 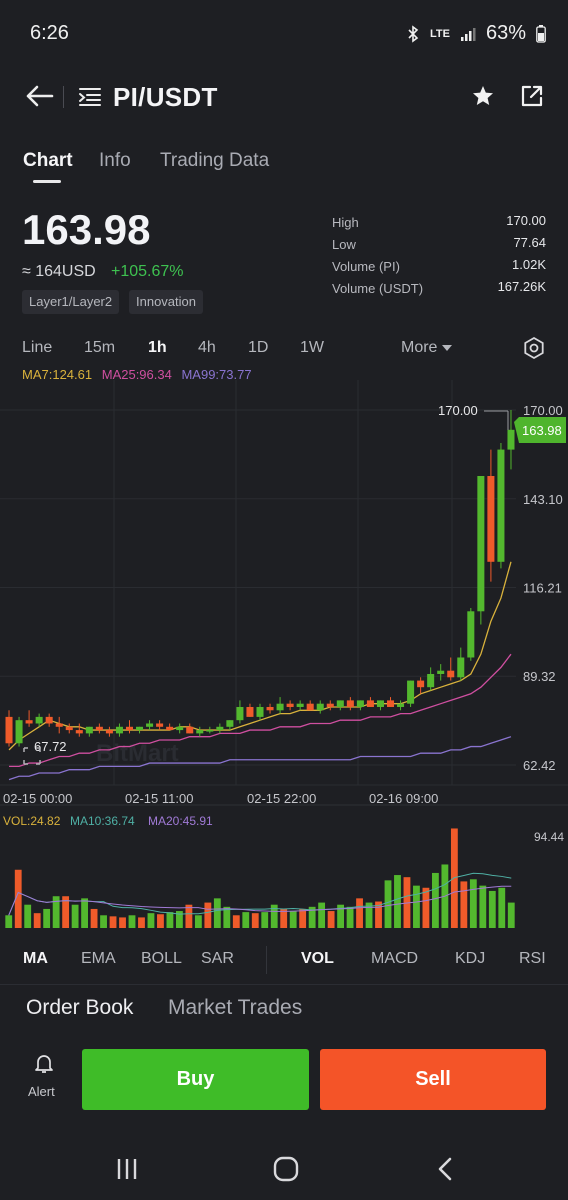 I want to click on indicator-rsi: RSI, so click(x=532, y=959).